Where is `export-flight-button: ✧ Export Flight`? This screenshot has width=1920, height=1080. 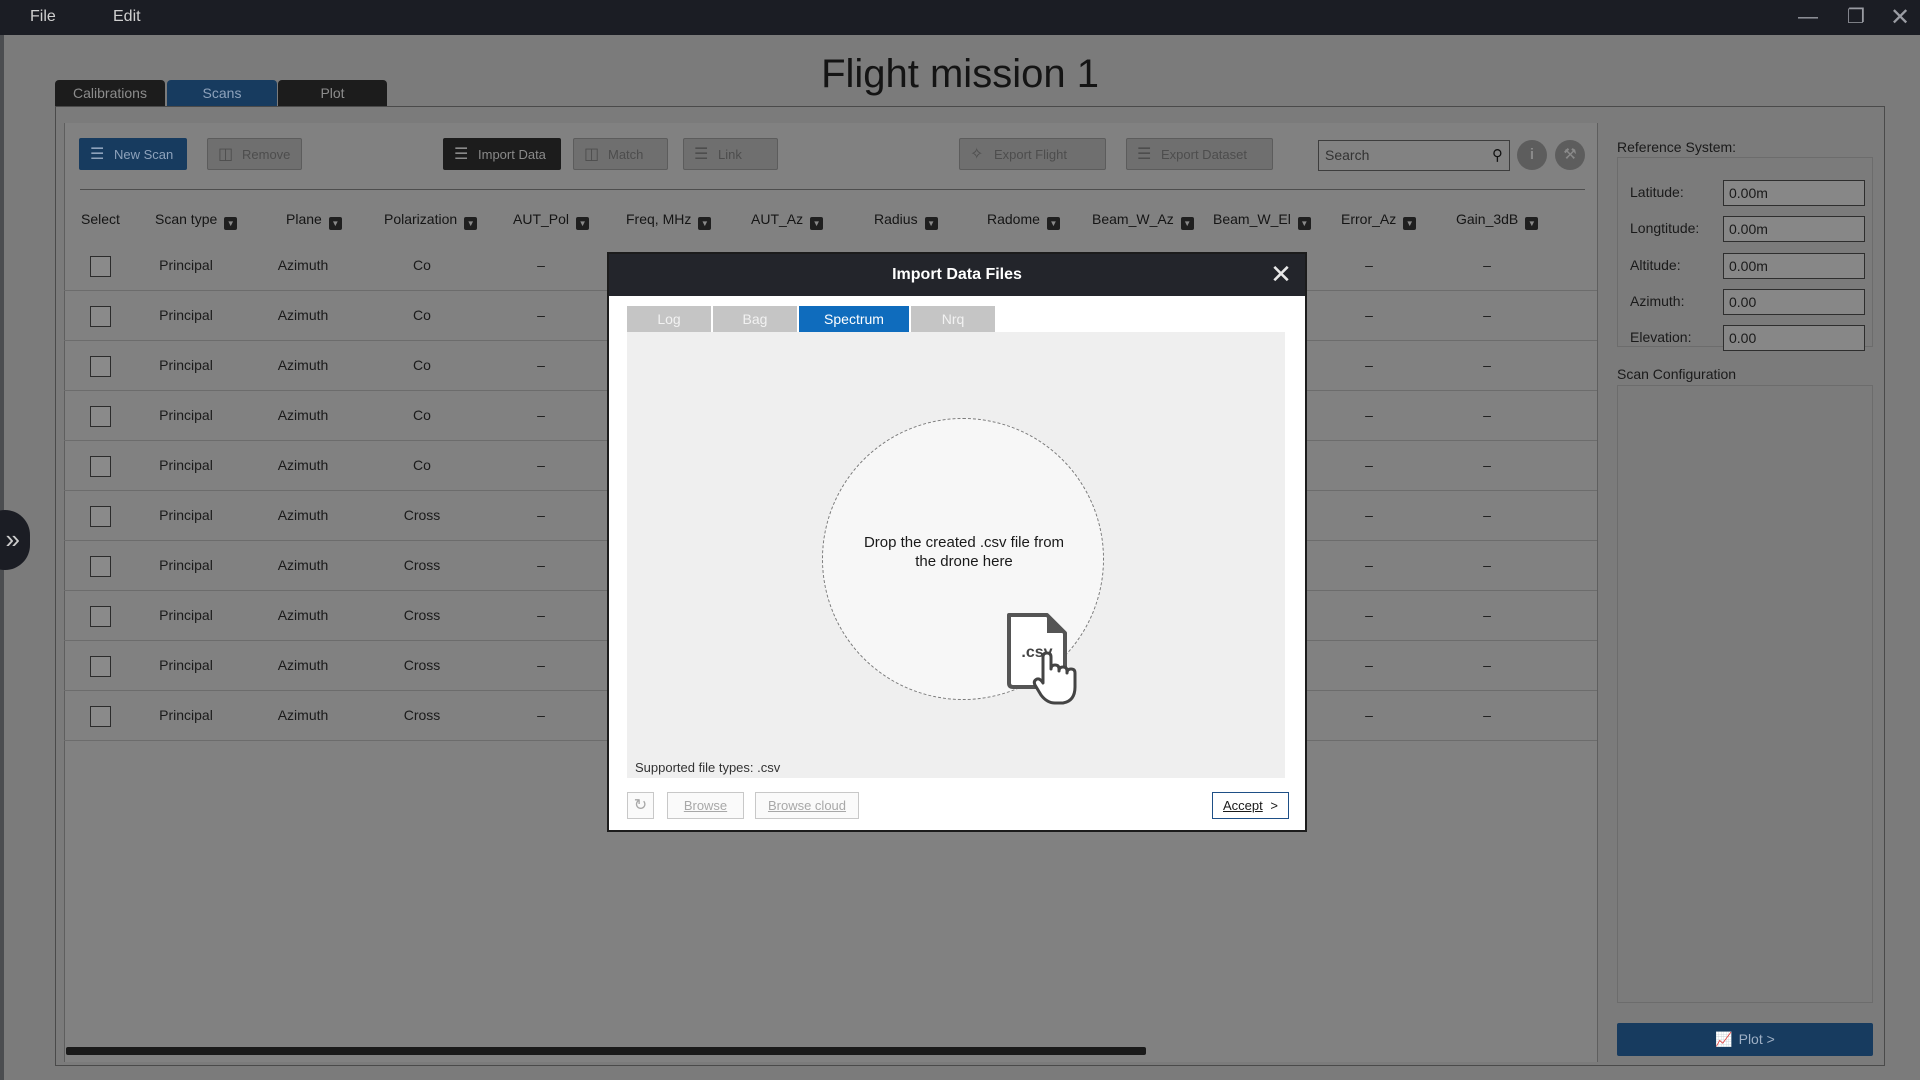
export-flight-button: ✧ Export Flight is located at coordinates (1032, 154).